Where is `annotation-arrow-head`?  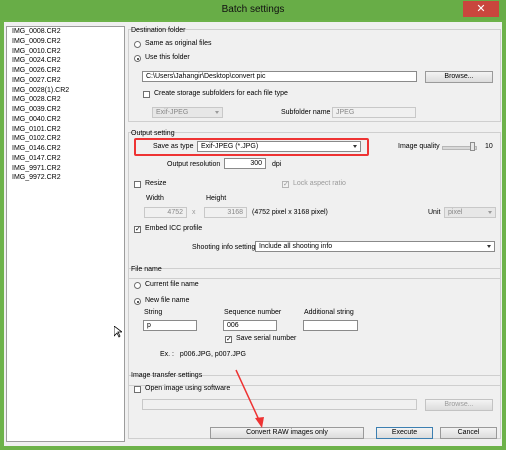 annotation-arrow-head is located at coordinates (259, 422).